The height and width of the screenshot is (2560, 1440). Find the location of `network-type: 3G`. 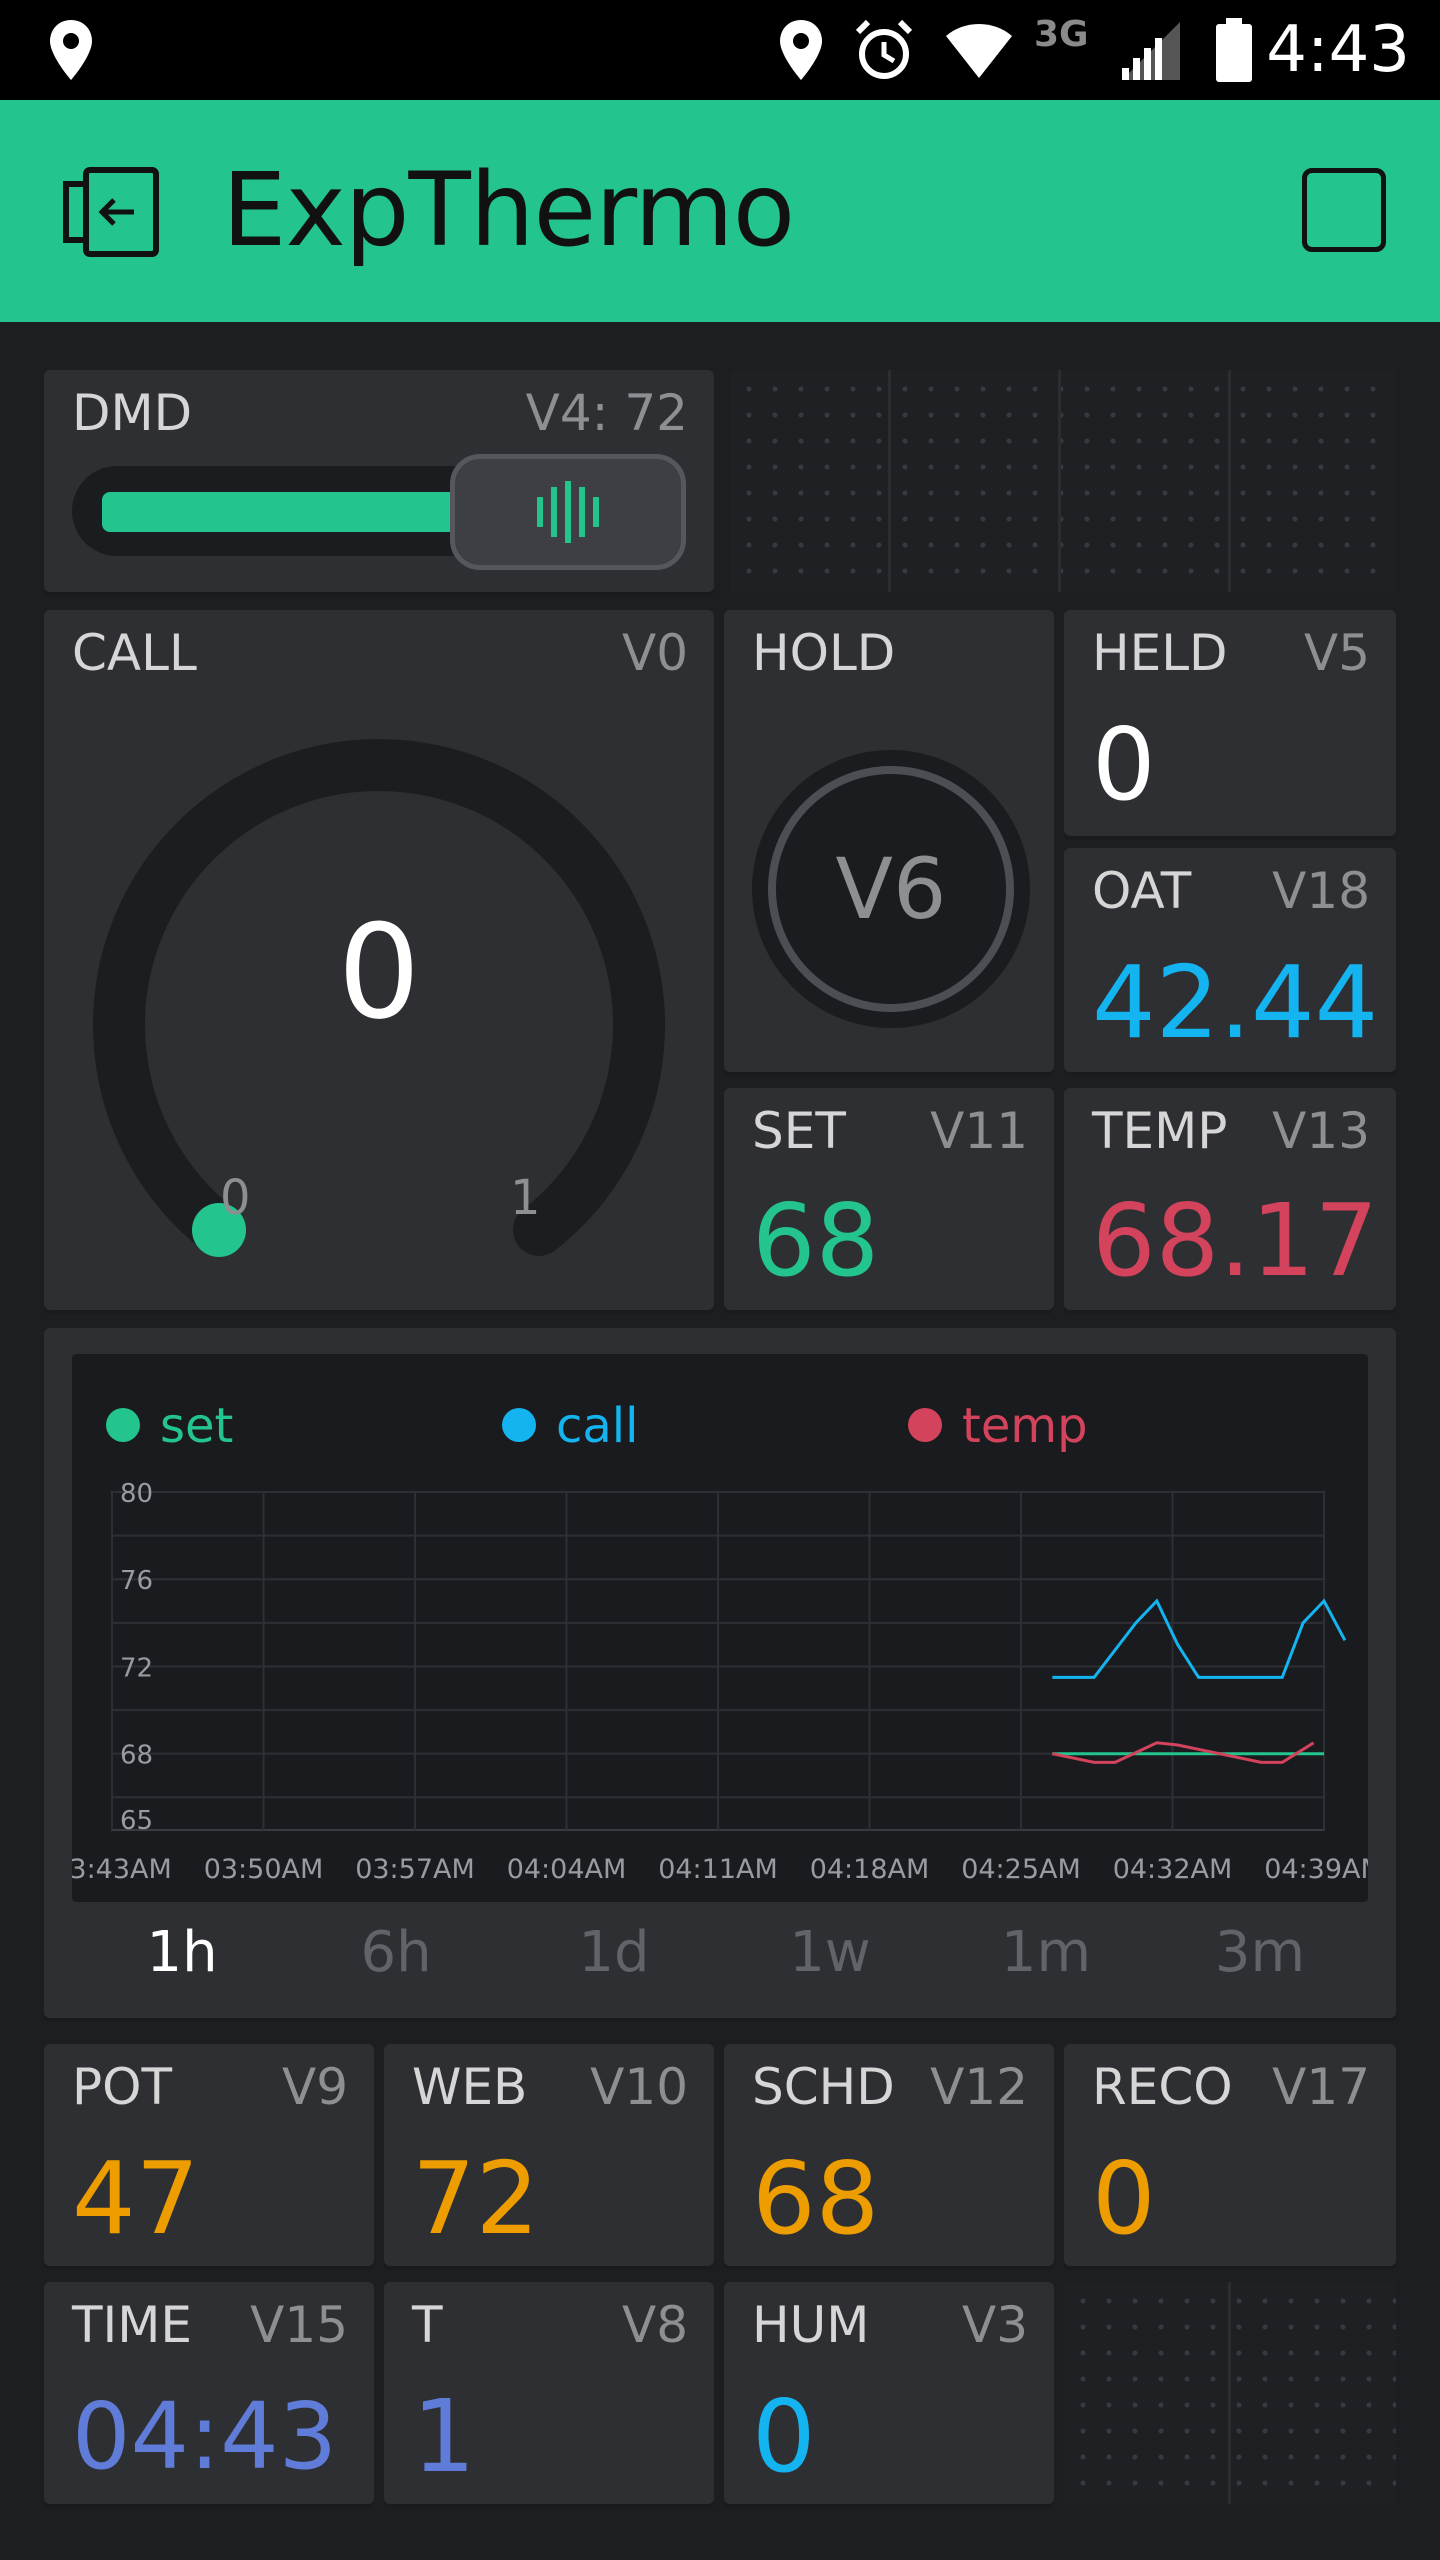

network-type: 3G is located at coordinates (1061, 34).